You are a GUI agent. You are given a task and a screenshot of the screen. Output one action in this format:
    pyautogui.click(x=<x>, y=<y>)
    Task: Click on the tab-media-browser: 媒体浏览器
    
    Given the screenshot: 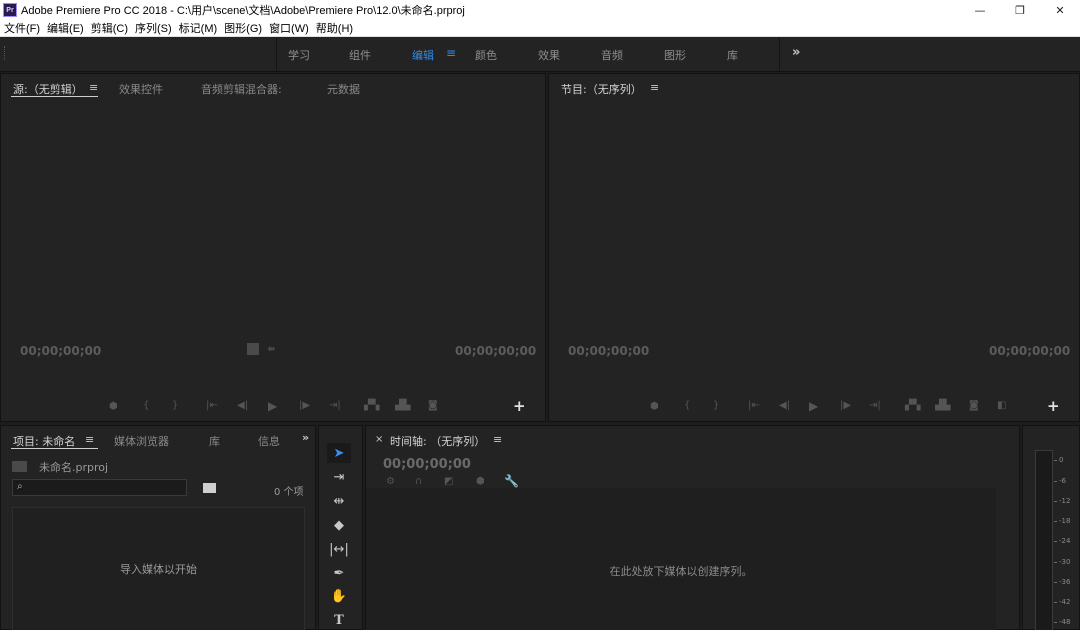 What is the action you would take?
    pyautogui.click(x=141, y=441)
    